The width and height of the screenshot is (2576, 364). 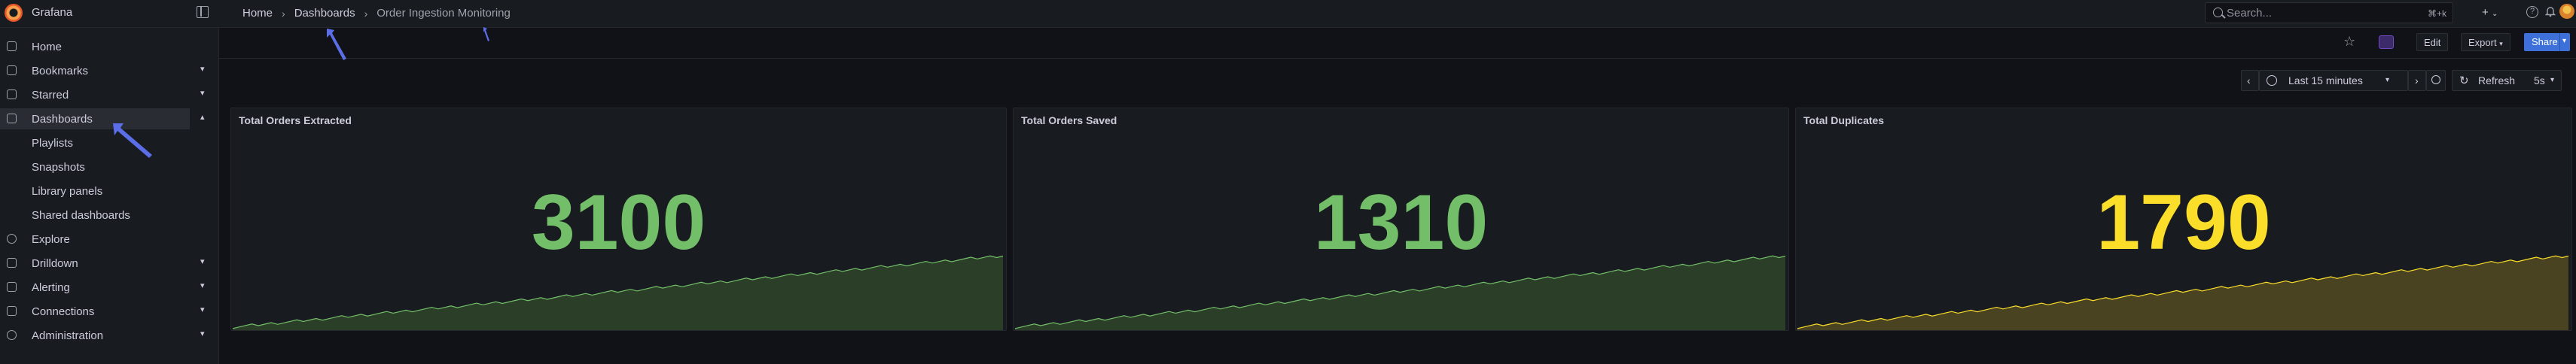 What do you see at coordinates (68, 335) in the screenshot?
I see `sidebar-item-label: Administration` at bounding box center [68, 335].